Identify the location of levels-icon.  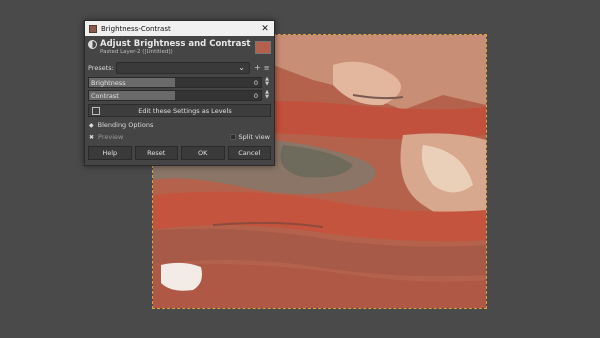
(96, 110).